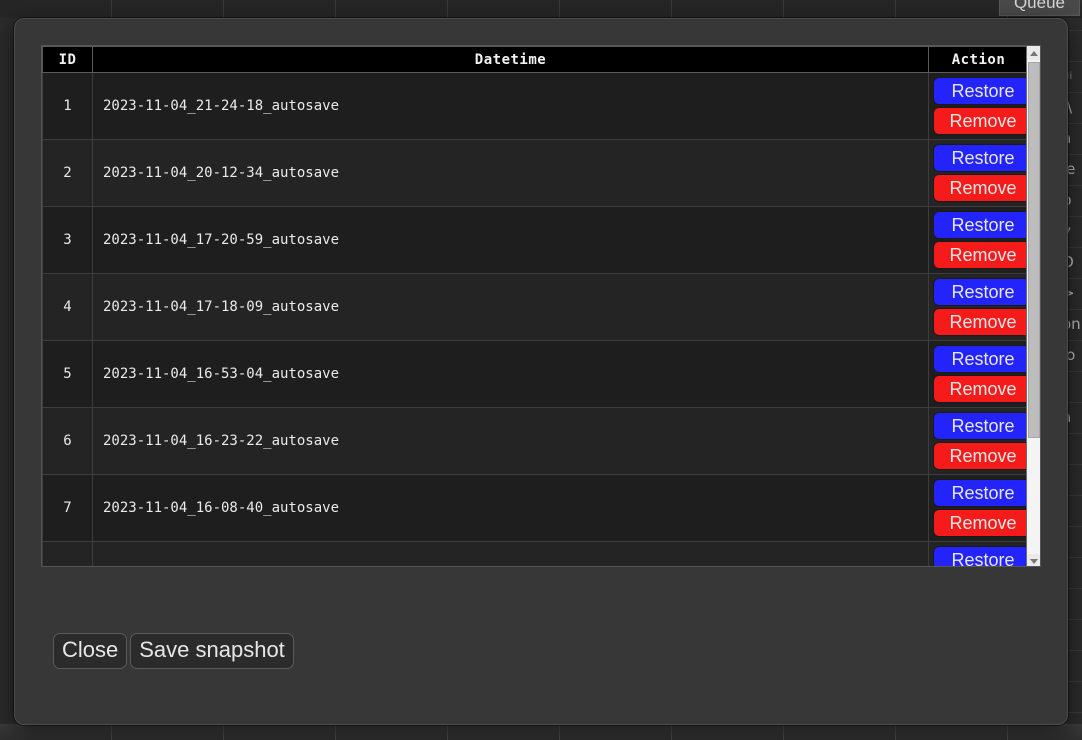  I want to click on column-header-datetime: Datetime, so click(510, 59).